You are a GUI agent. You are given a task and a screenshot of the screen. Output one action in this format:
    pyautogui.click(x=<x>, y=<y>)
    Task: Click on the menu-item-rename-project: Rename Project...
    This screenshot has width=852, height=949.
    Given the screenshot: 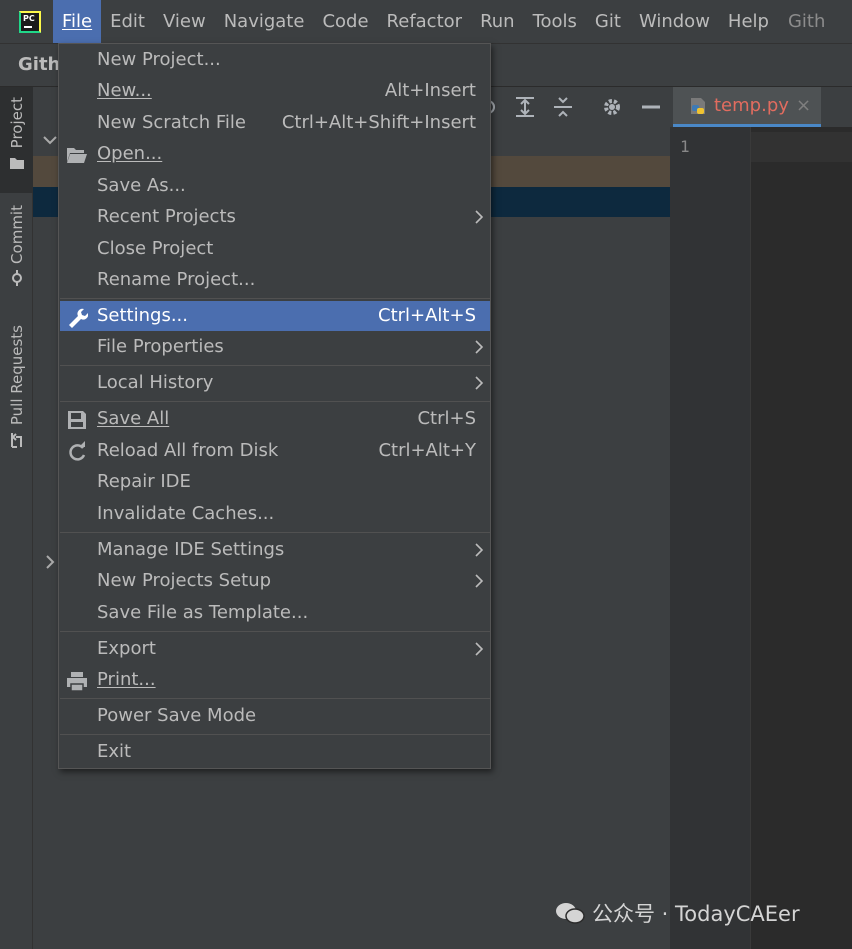 What is the action you would take?
    pyautogui.click(x=275, y=280)
    